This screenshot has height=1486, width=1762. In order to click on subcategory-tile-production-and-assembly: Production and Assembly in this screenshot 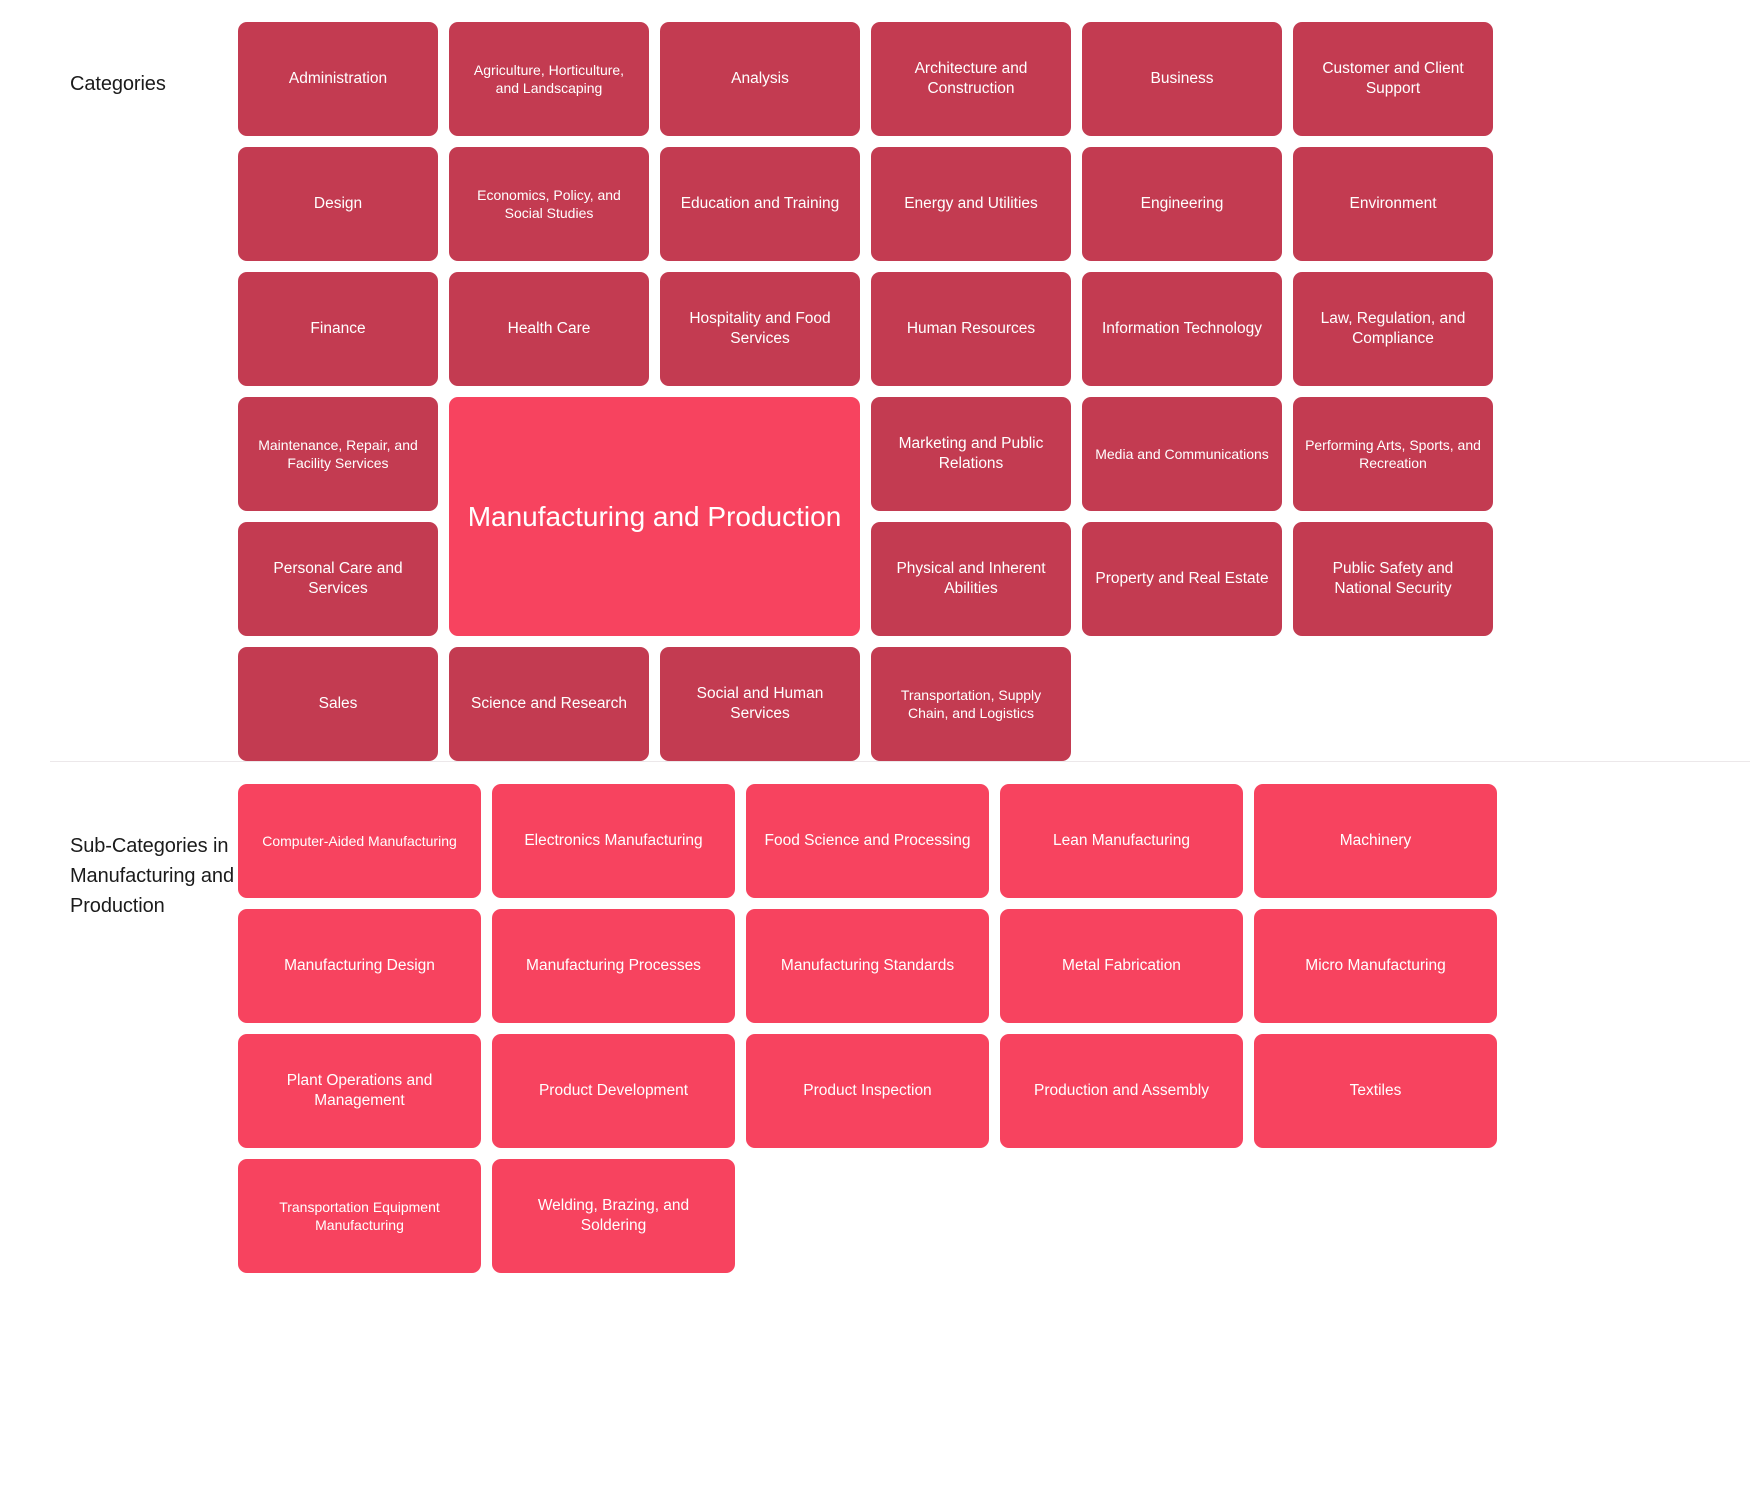, I will do `click(1121, 1091)`.